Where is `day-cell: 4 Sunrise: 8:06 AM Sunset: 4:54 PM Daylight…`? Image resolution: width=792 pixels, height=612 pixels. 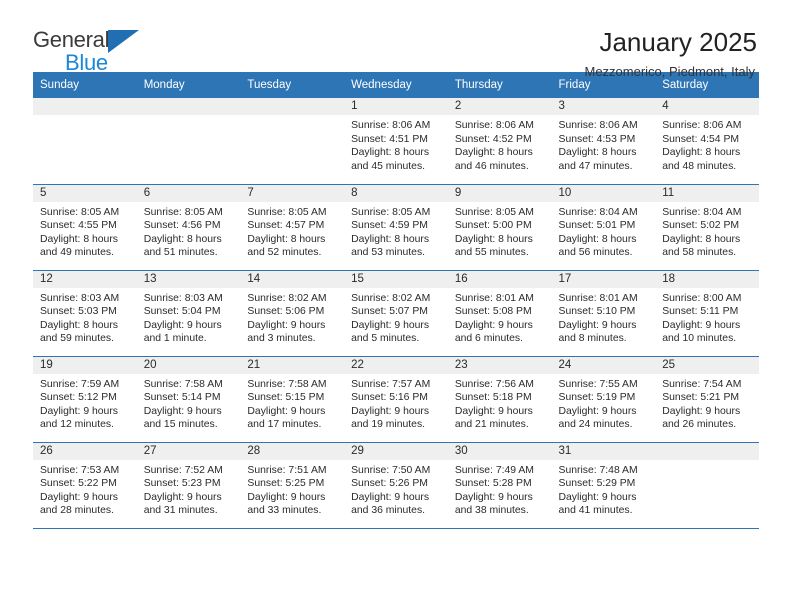
day-cell: 4 Sunrise: 8:06 AM Sunset: 4:54 PM Daylight… is located at coordinates (707, 141).